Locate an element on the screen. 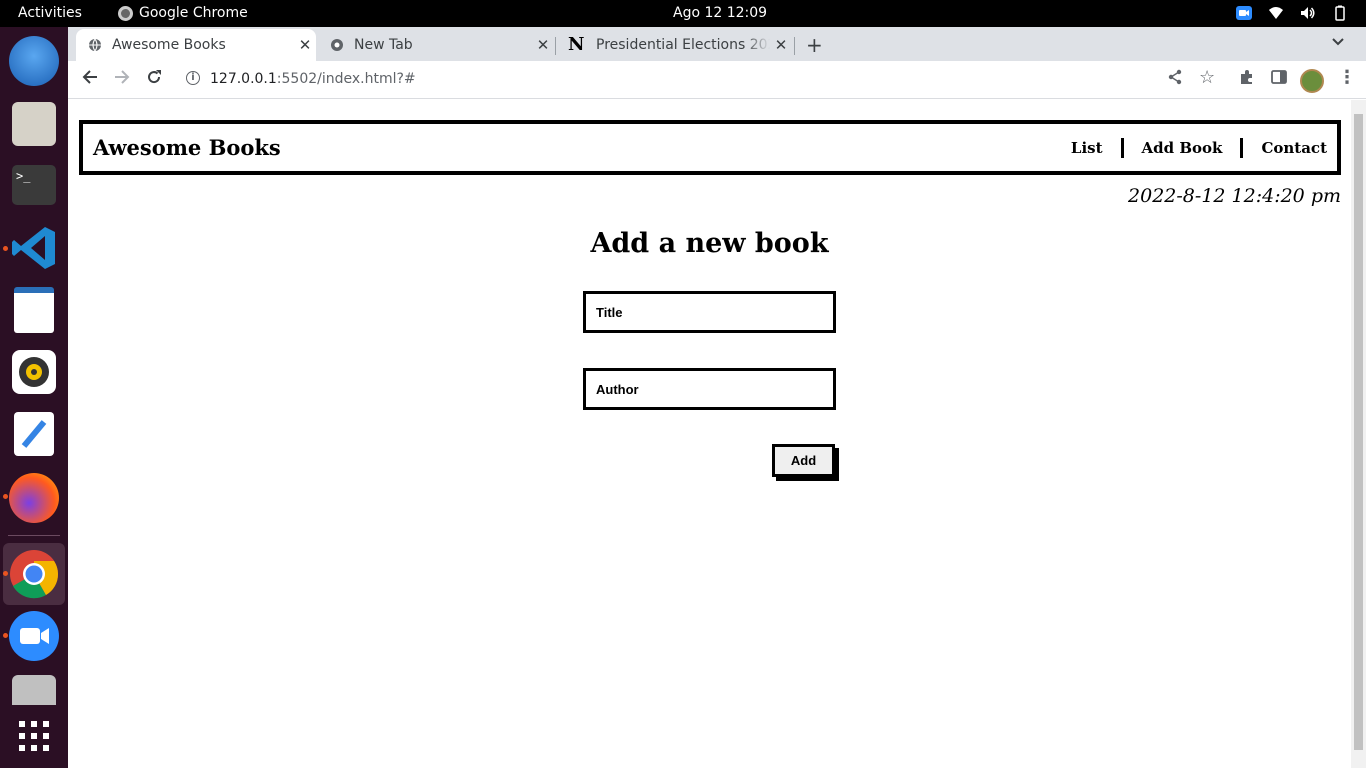 This screenshot has height=768, width=1366. site-info-icon: i is located at coordinates (193, 78).